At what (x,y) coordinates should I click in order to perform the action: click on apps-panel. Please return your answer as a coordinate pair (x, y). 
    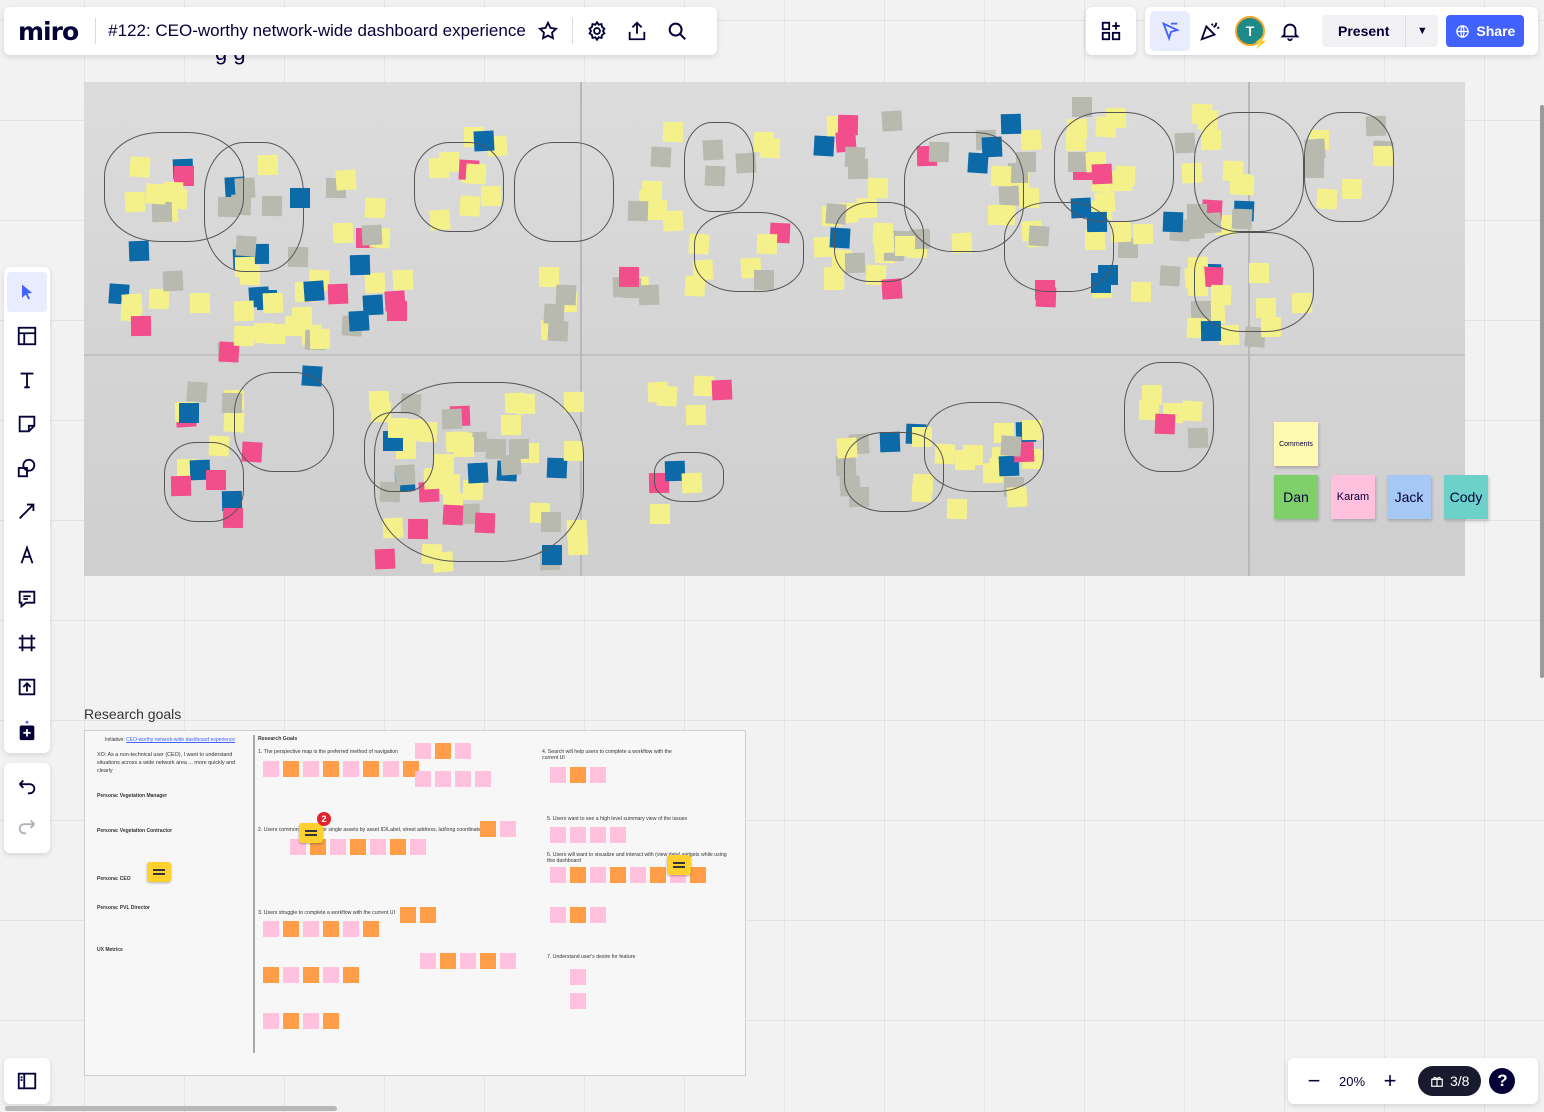
    Looking at the image, I should click on (1111, 31).